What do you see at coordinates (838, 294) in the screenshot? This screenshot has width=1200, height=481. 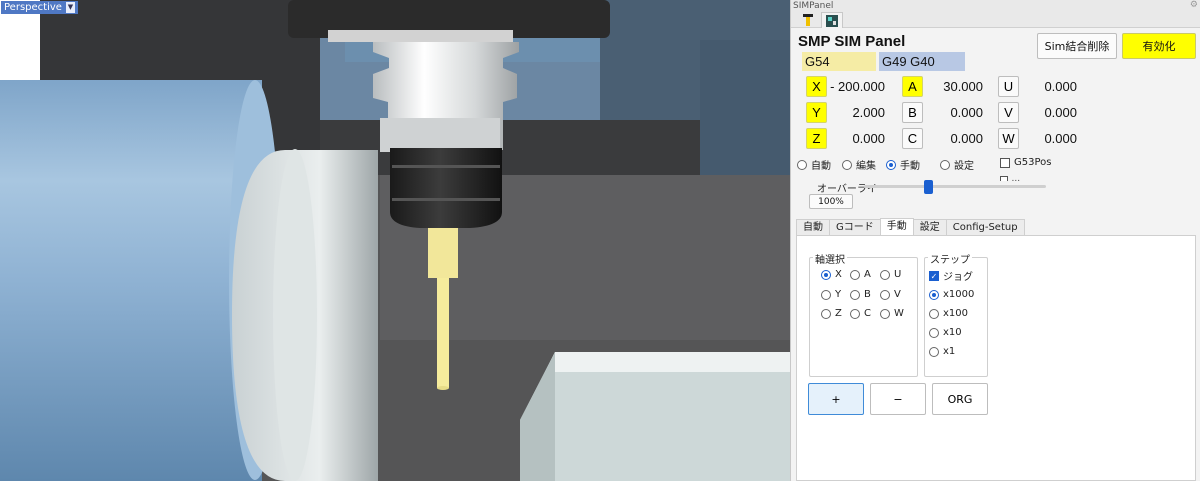 I see `axis-option-y-label: Y` at bounding box center [838, 294].